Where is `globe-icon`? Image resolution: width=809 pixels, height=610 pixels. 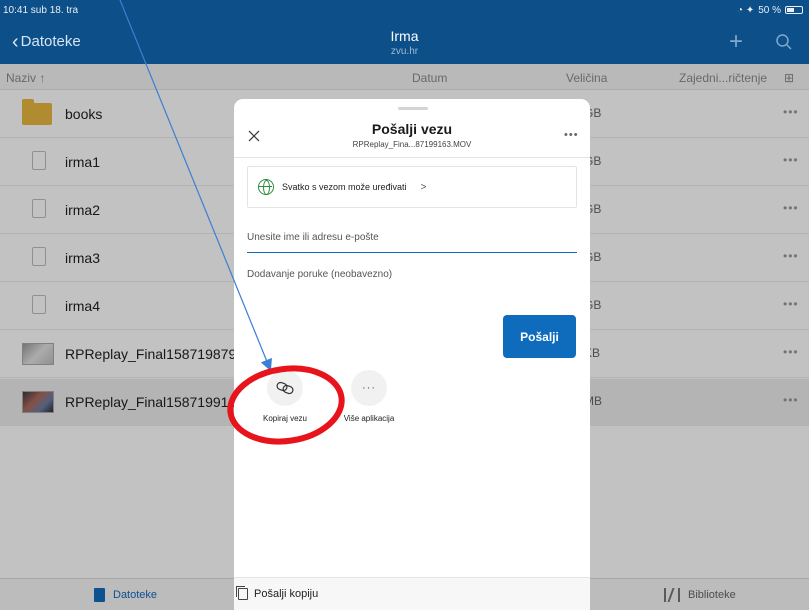
globe-icon is located at coordinates (266, 187).